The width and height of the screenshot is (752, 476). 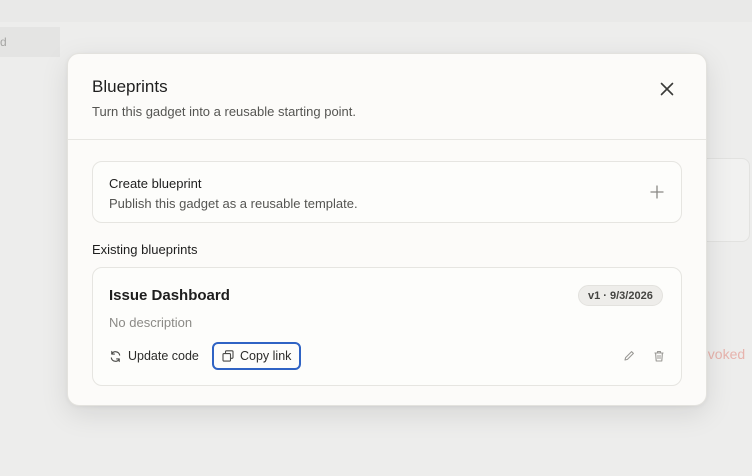 I want to click on copy-link-label: Copy link, so click(x=266, y=356).